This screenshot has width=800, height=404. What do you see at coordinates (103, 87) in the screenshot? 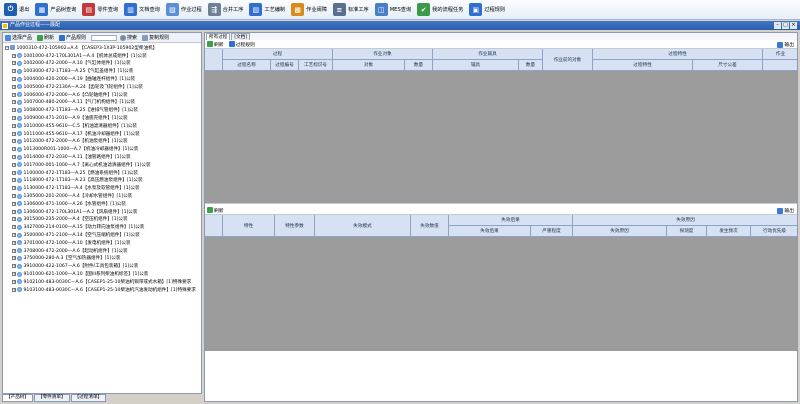
I see `tree-item: +1005000-472-2130A—A.24【齿轮及飞轮组件】[1]公装` at bounding box center [103, 87].